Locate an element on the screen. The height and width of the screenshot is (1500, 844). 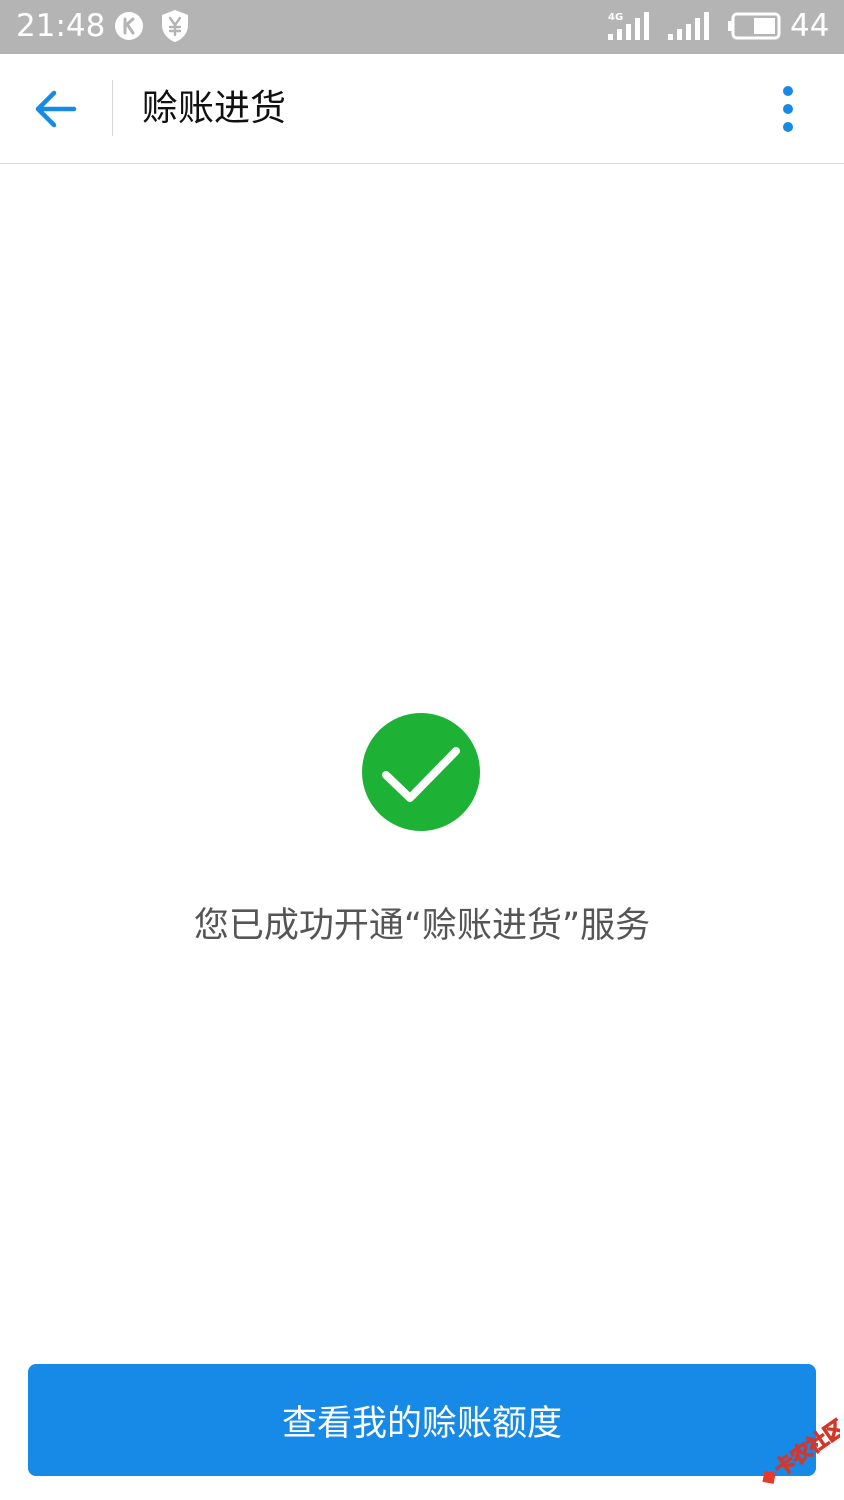
toolbar: 赊账进货 is located at coordinates (422, 109).